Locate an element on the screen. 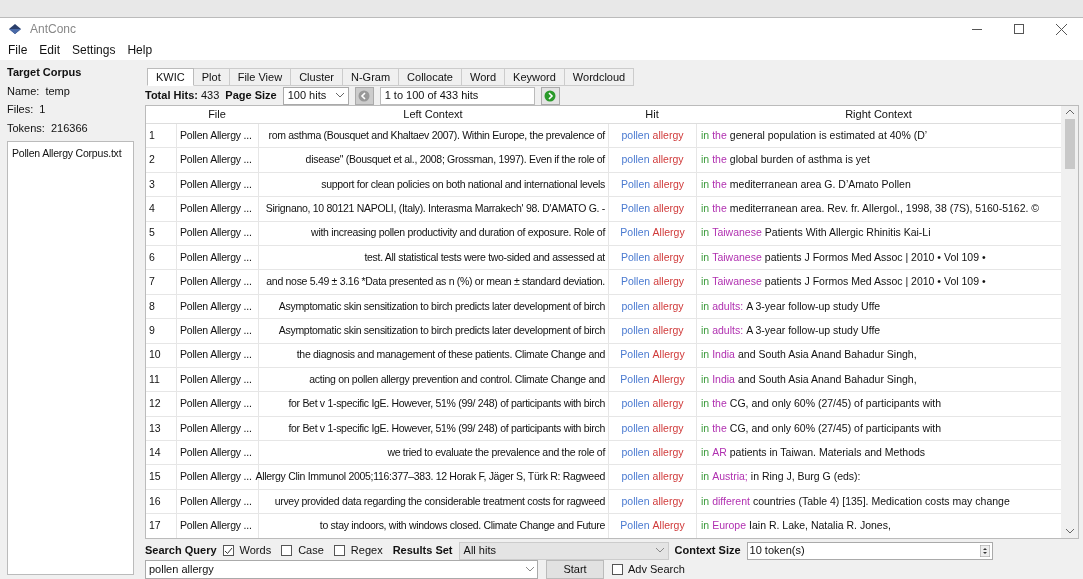  context-size-label: Context Size is located at coordinates (707, 551).